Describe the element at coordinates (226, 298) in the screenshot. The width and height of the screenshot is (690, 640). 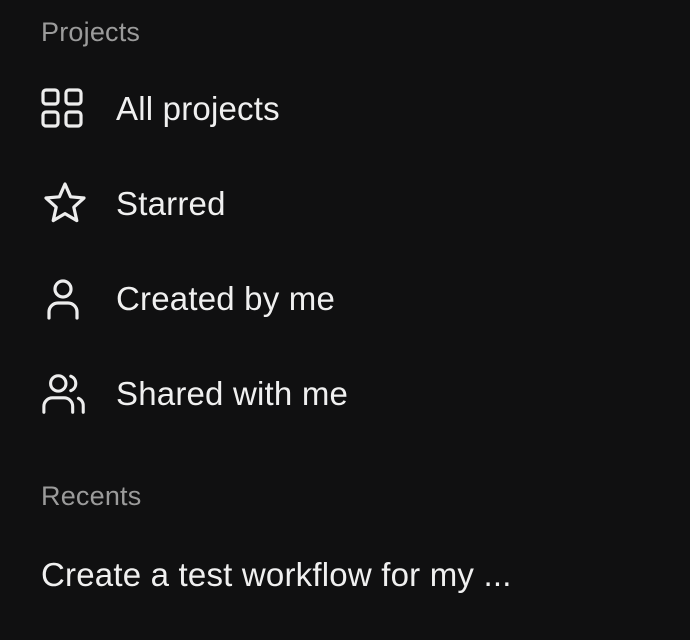
I see `sidebar-item-label: Created by me` at that location.